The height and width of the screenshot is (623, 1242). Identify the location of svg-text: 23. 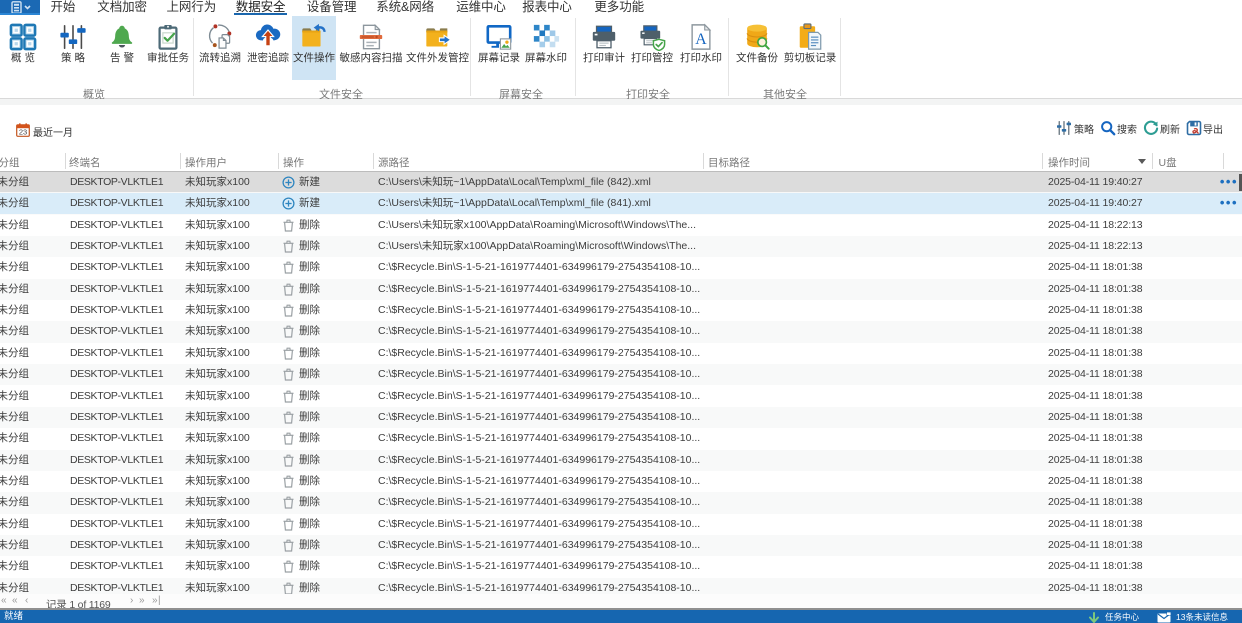
(23, 131).